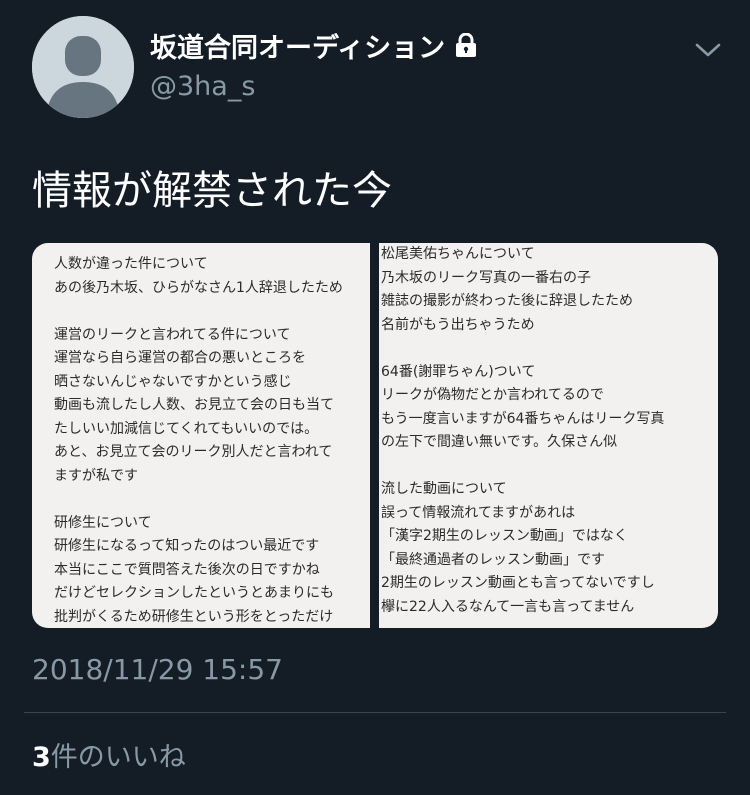  Describe the element at coordinates (180, 358) in the screenshot. I see `image-text-line: 運営なら自ら運営の都合の悪いところを` at that location.